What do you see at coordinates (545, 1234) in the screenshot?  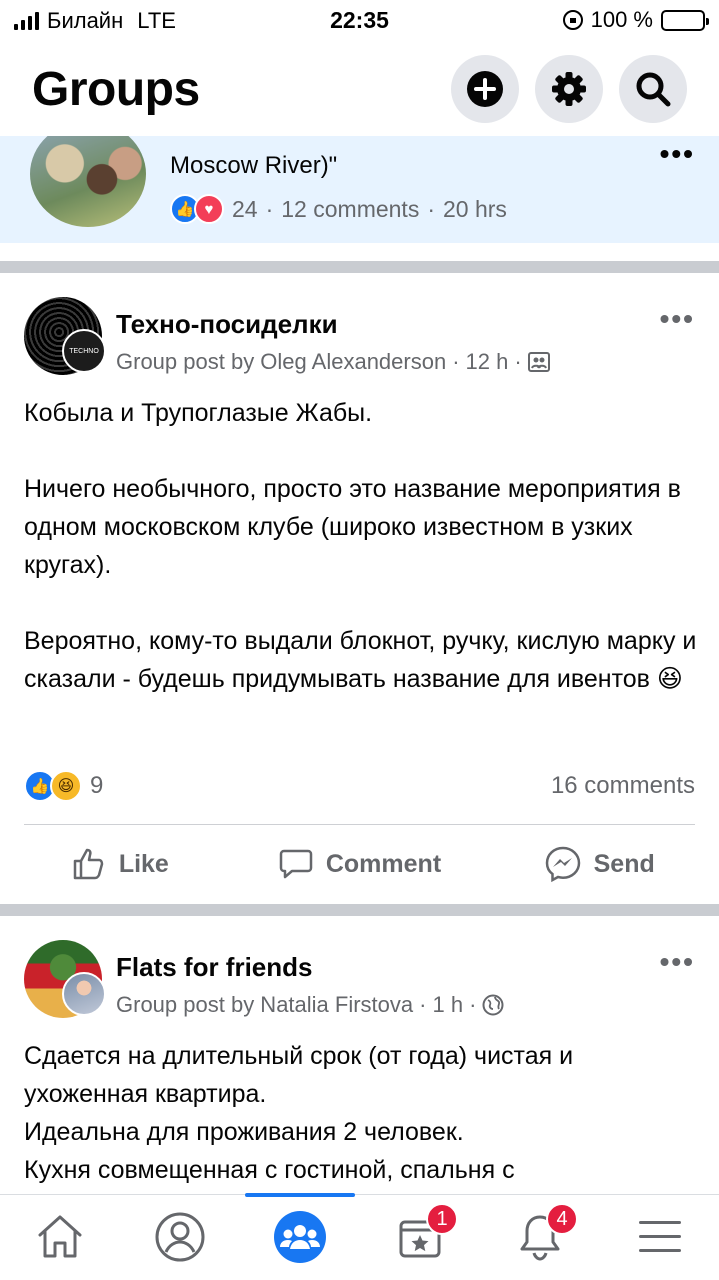 I see `tab-notifications: 4` at bounding box center [545, 1234].